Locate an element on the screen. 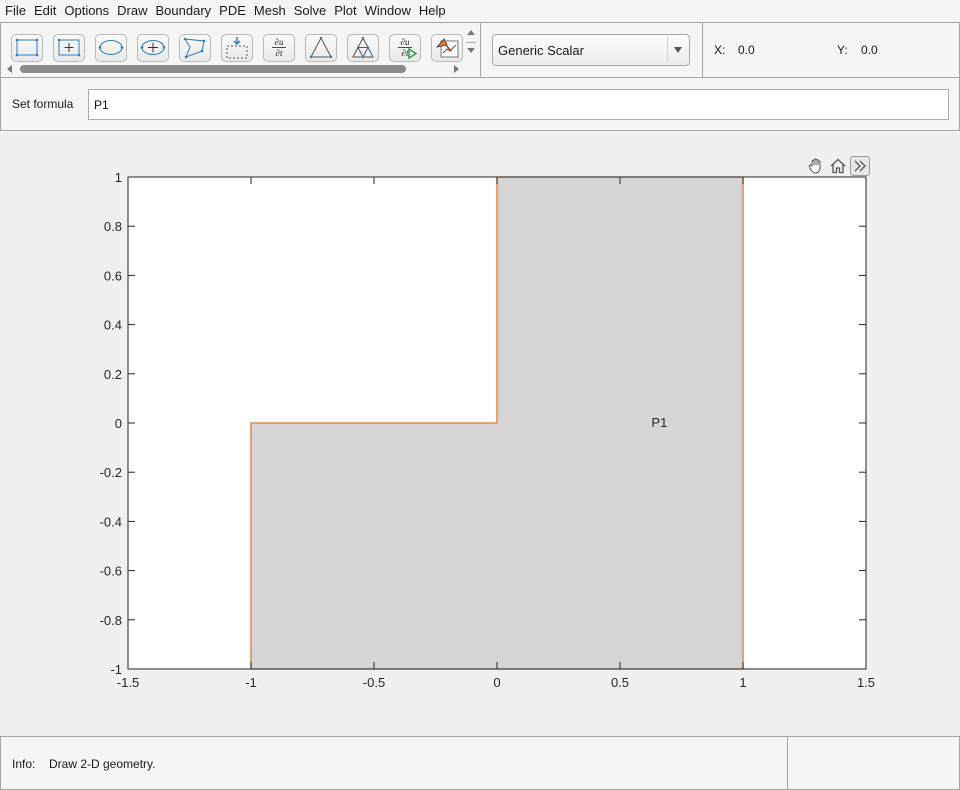  y-coord-value: 0.0 is located at coordinates (869, 50).